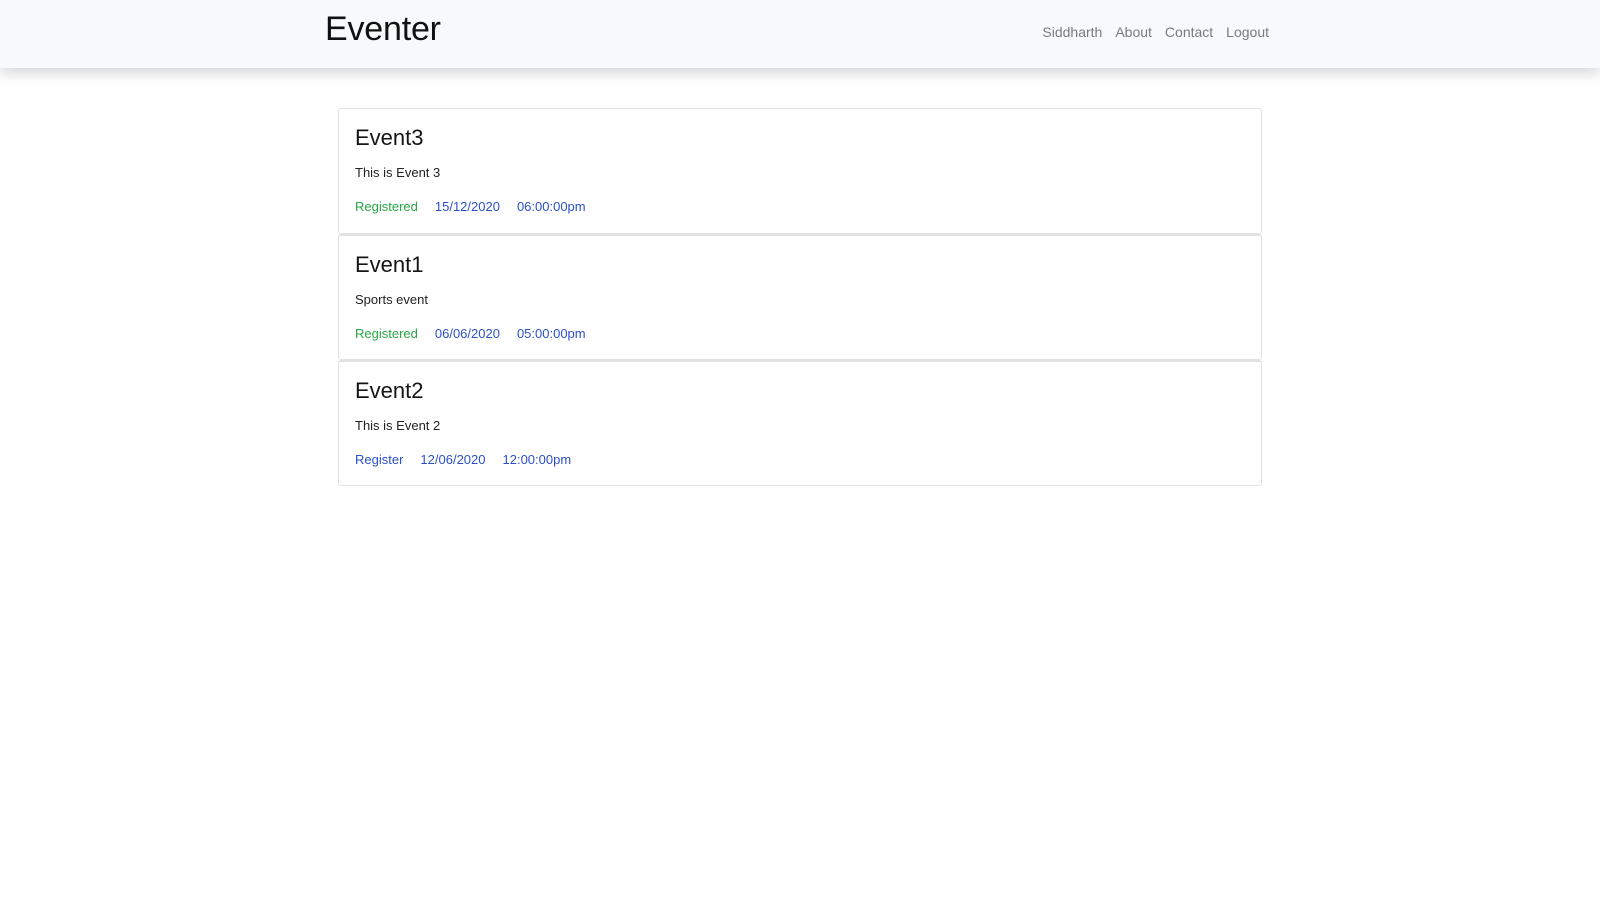 Image resolution: width=1600 pixels, height=900 pixels. Describe the element at coordinates (800, 34) in the screenshot. I see `navbar: Eventer Siddharth About Contact Logout` at that location.